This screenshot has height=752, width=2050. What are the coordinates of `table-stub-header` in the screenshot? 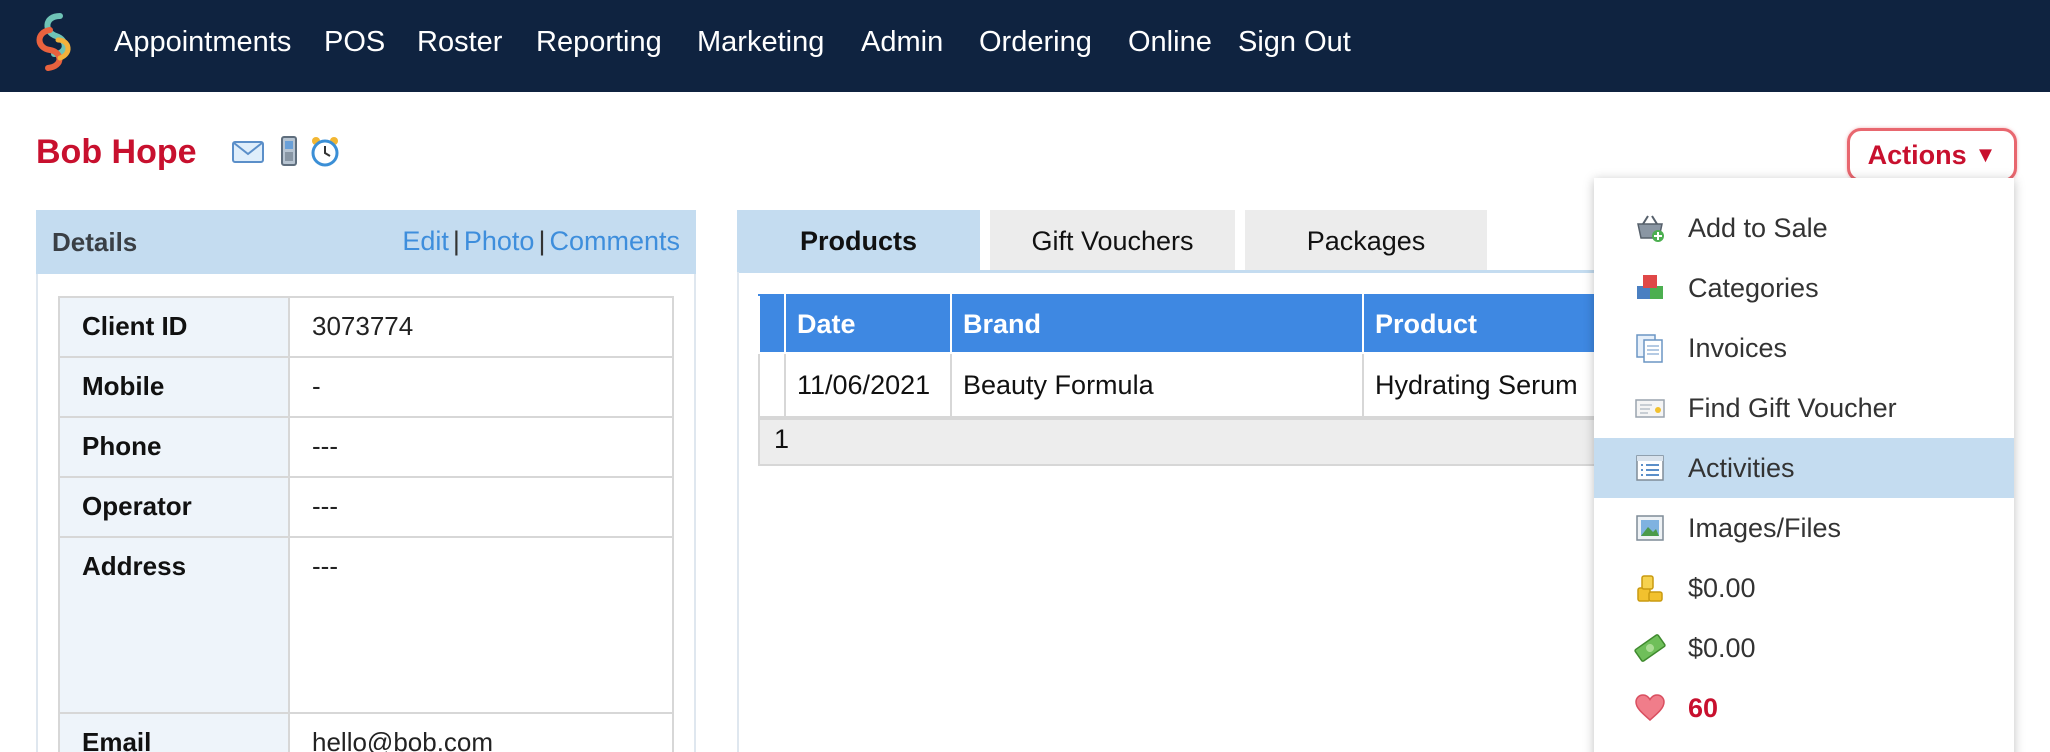 It's located at (772, 324).